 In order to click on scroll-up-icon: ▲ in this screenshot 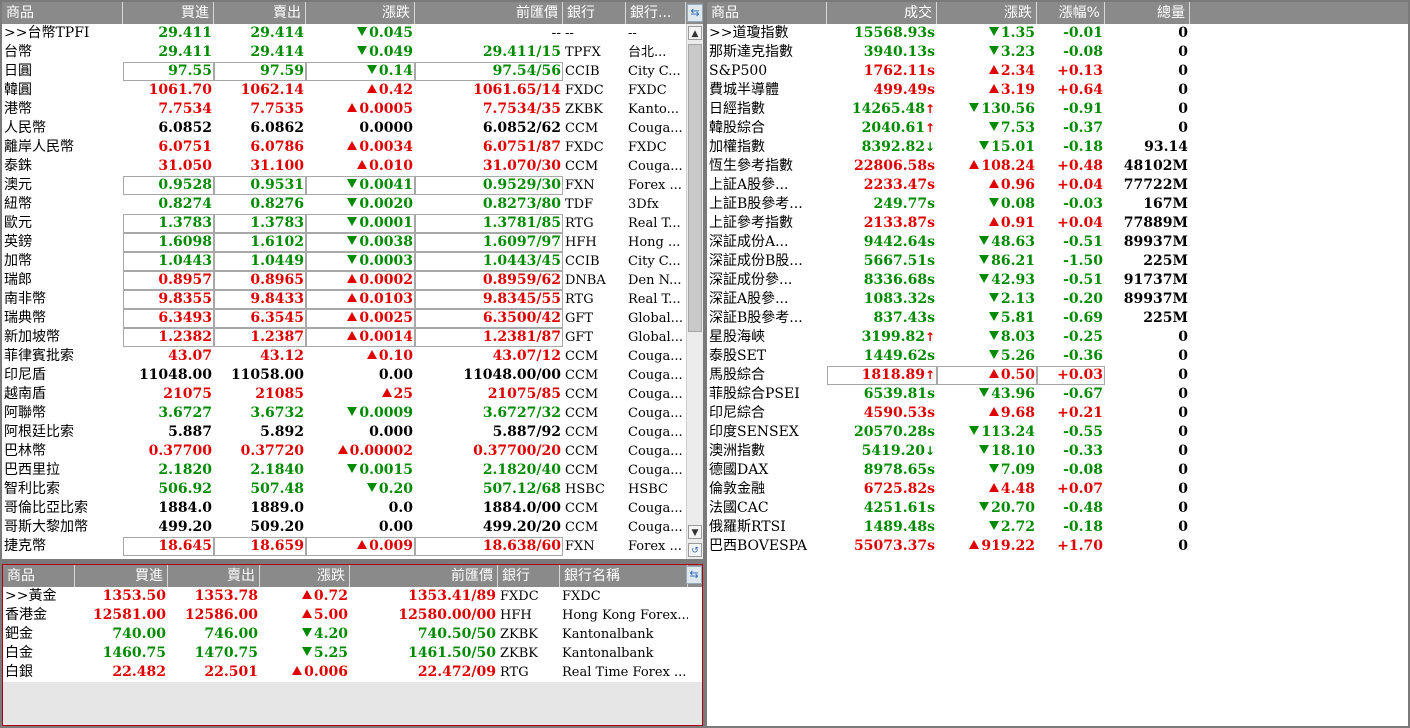, I will do `click(695, 33)`.